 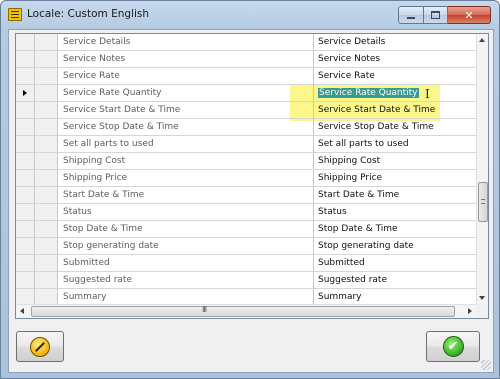 I want to click on selected-text: Service Rate Quantity, so click(x=368, y=93).